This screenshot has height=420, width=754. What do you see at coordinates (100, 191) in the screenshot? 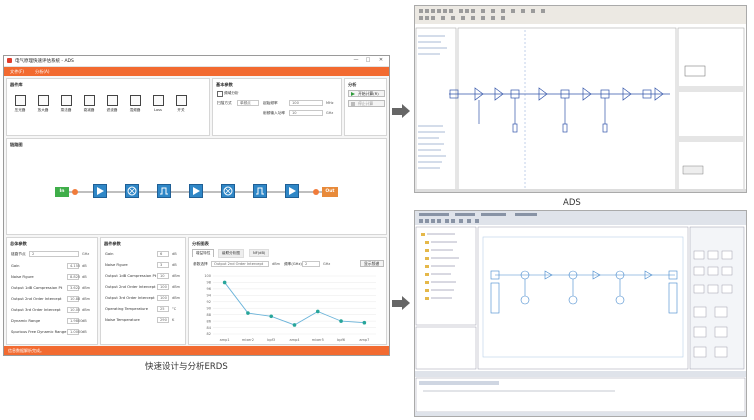
I see `chain-amp1` at bounding box center [100, 191].